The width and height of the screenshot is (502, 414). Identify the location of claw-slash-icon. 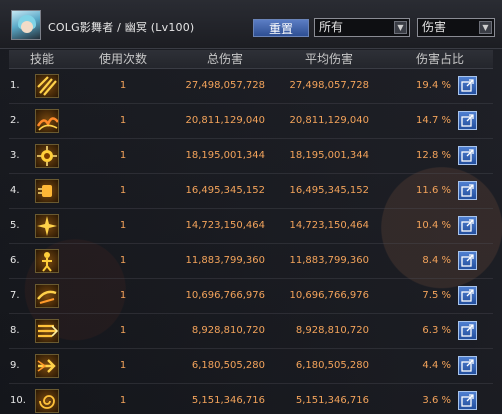
(47, 86).